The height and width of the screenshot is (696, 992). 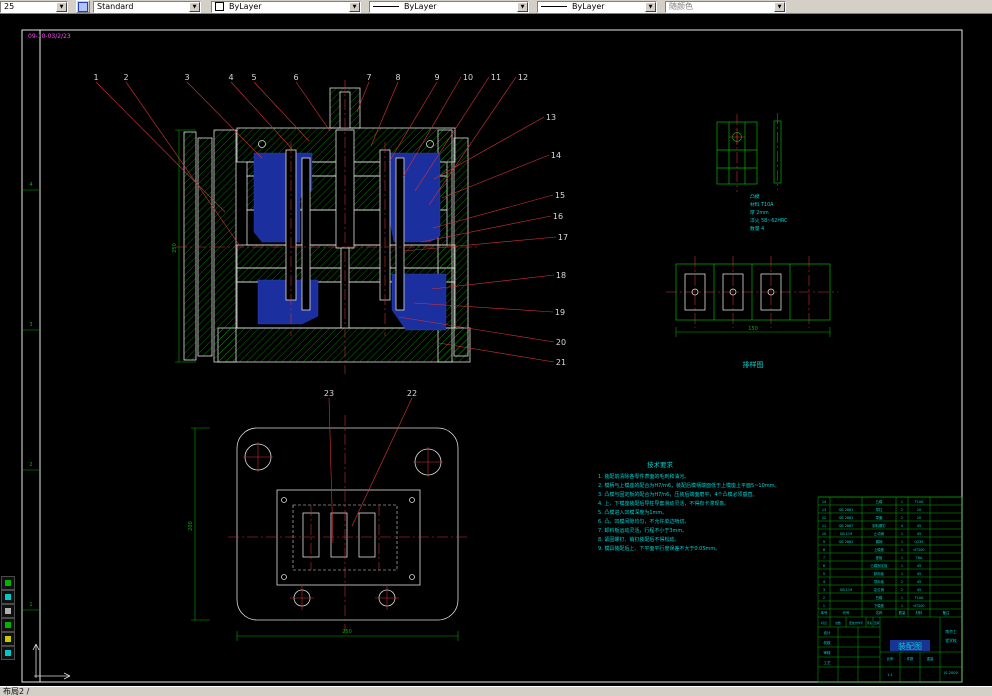 What do you see at coordinates (30, 605) in the screenshot?
I see `zone-label: 1` at bounding box center [30, 605].